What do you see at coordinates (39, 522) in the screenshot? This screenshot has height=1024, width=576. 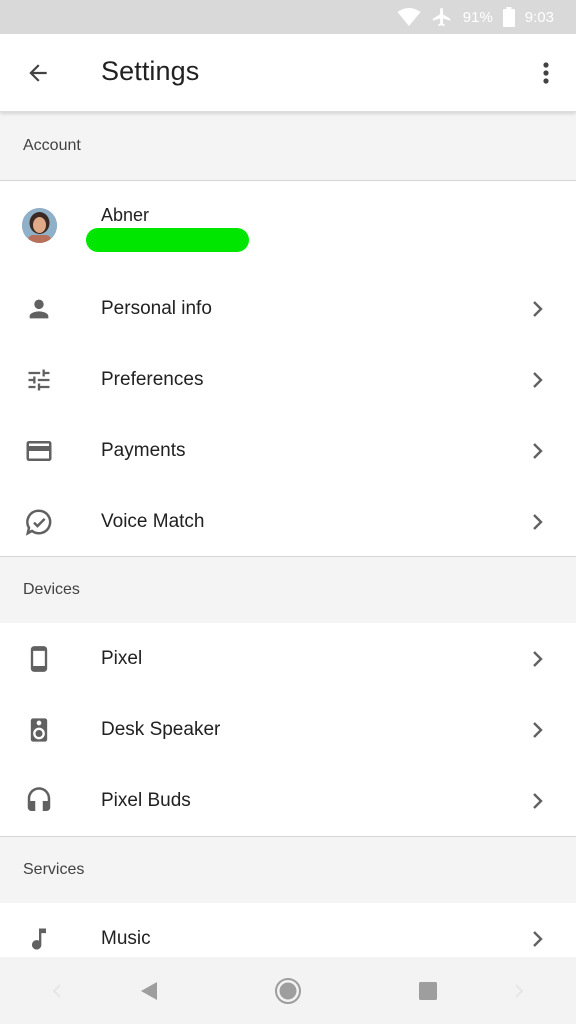 I see `voice-match-icon` at bounding box center [39, 522].